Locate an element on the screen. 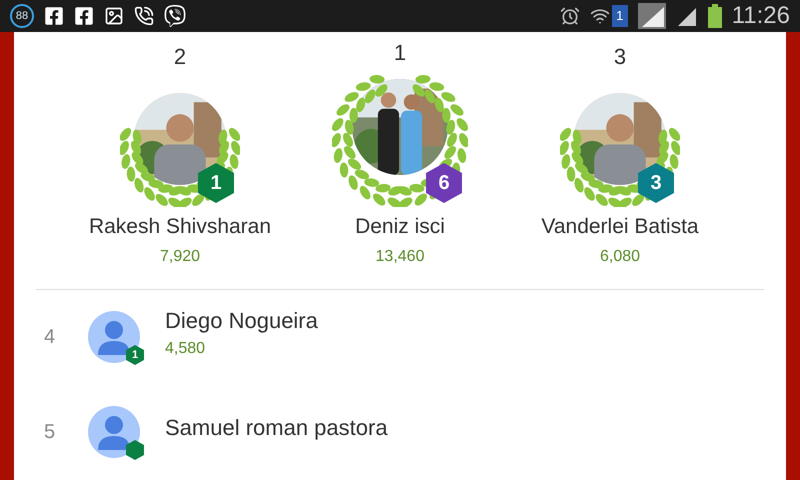 The image size is (800, 480). rank-number: 2 is located at coordinates (180, 57).